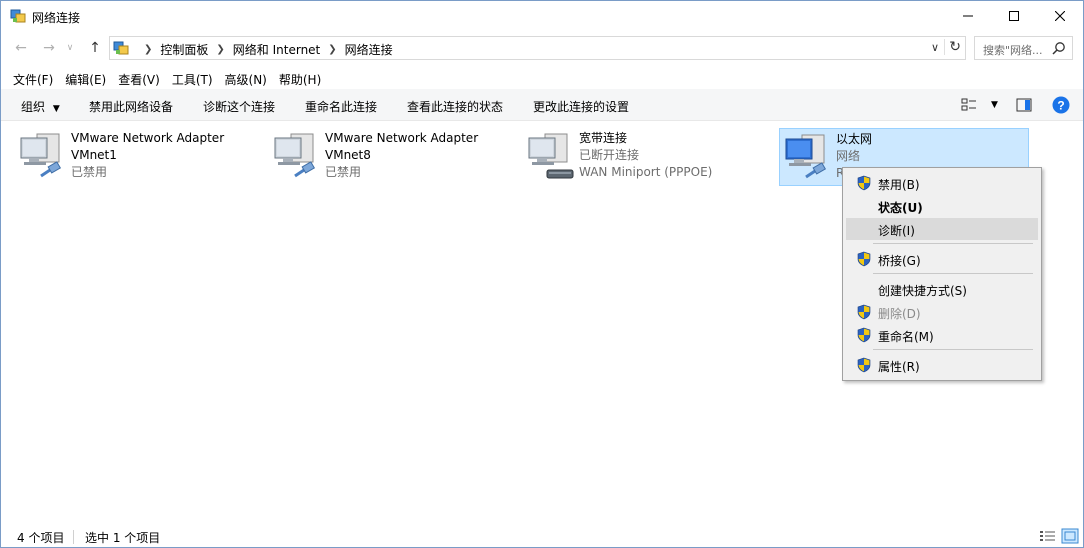 This screenshot has height=548, width=1084. I want to click on ctx-status: 状态(U), so click(942, 206).